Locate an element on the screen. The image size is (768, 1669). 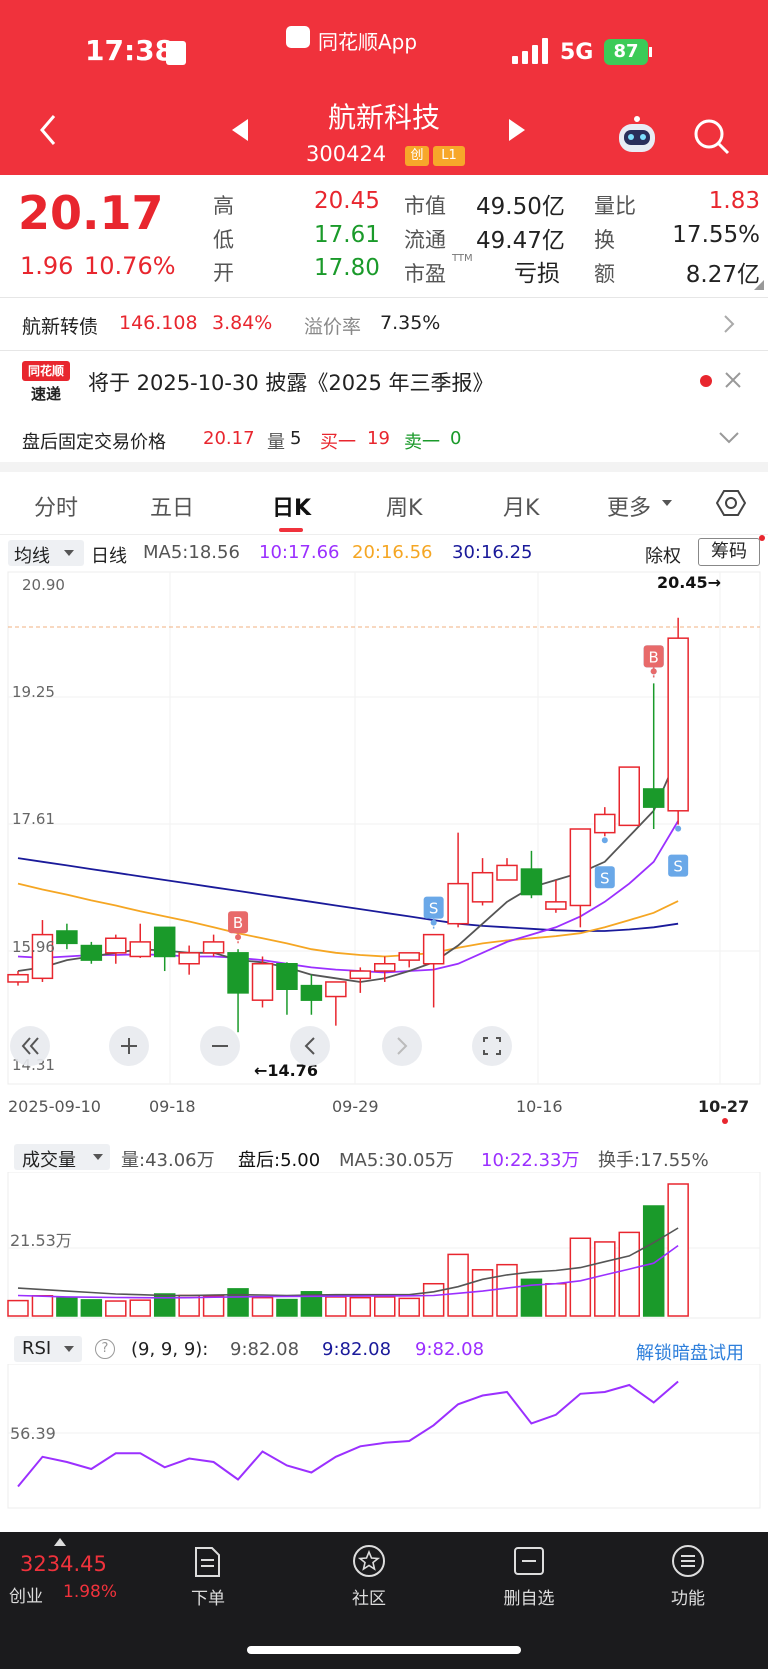
turnover-value: 17.55% is located at coordinates (716, 235).